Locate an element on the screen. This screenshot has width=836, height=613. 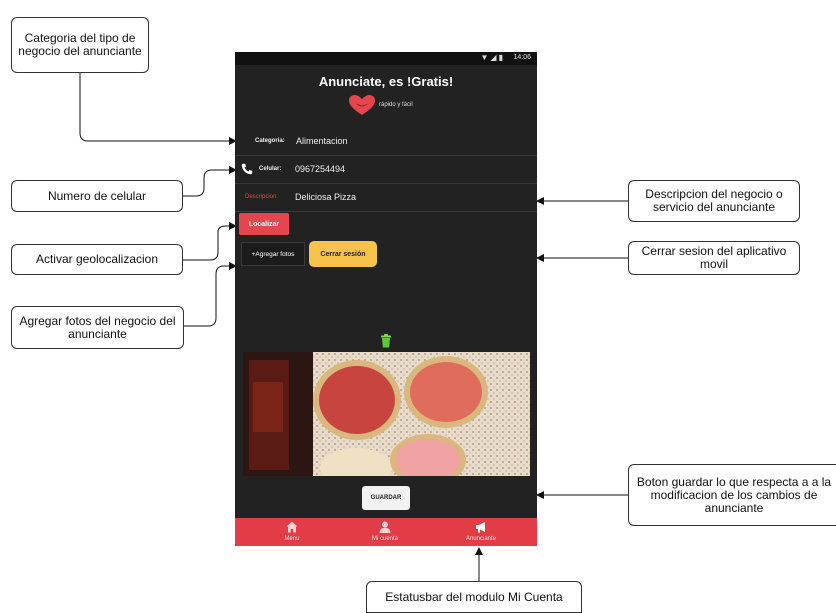
callout-statusbar: Estatusbar del modulo Mi Cuenta is located at coordinates (474, 597).